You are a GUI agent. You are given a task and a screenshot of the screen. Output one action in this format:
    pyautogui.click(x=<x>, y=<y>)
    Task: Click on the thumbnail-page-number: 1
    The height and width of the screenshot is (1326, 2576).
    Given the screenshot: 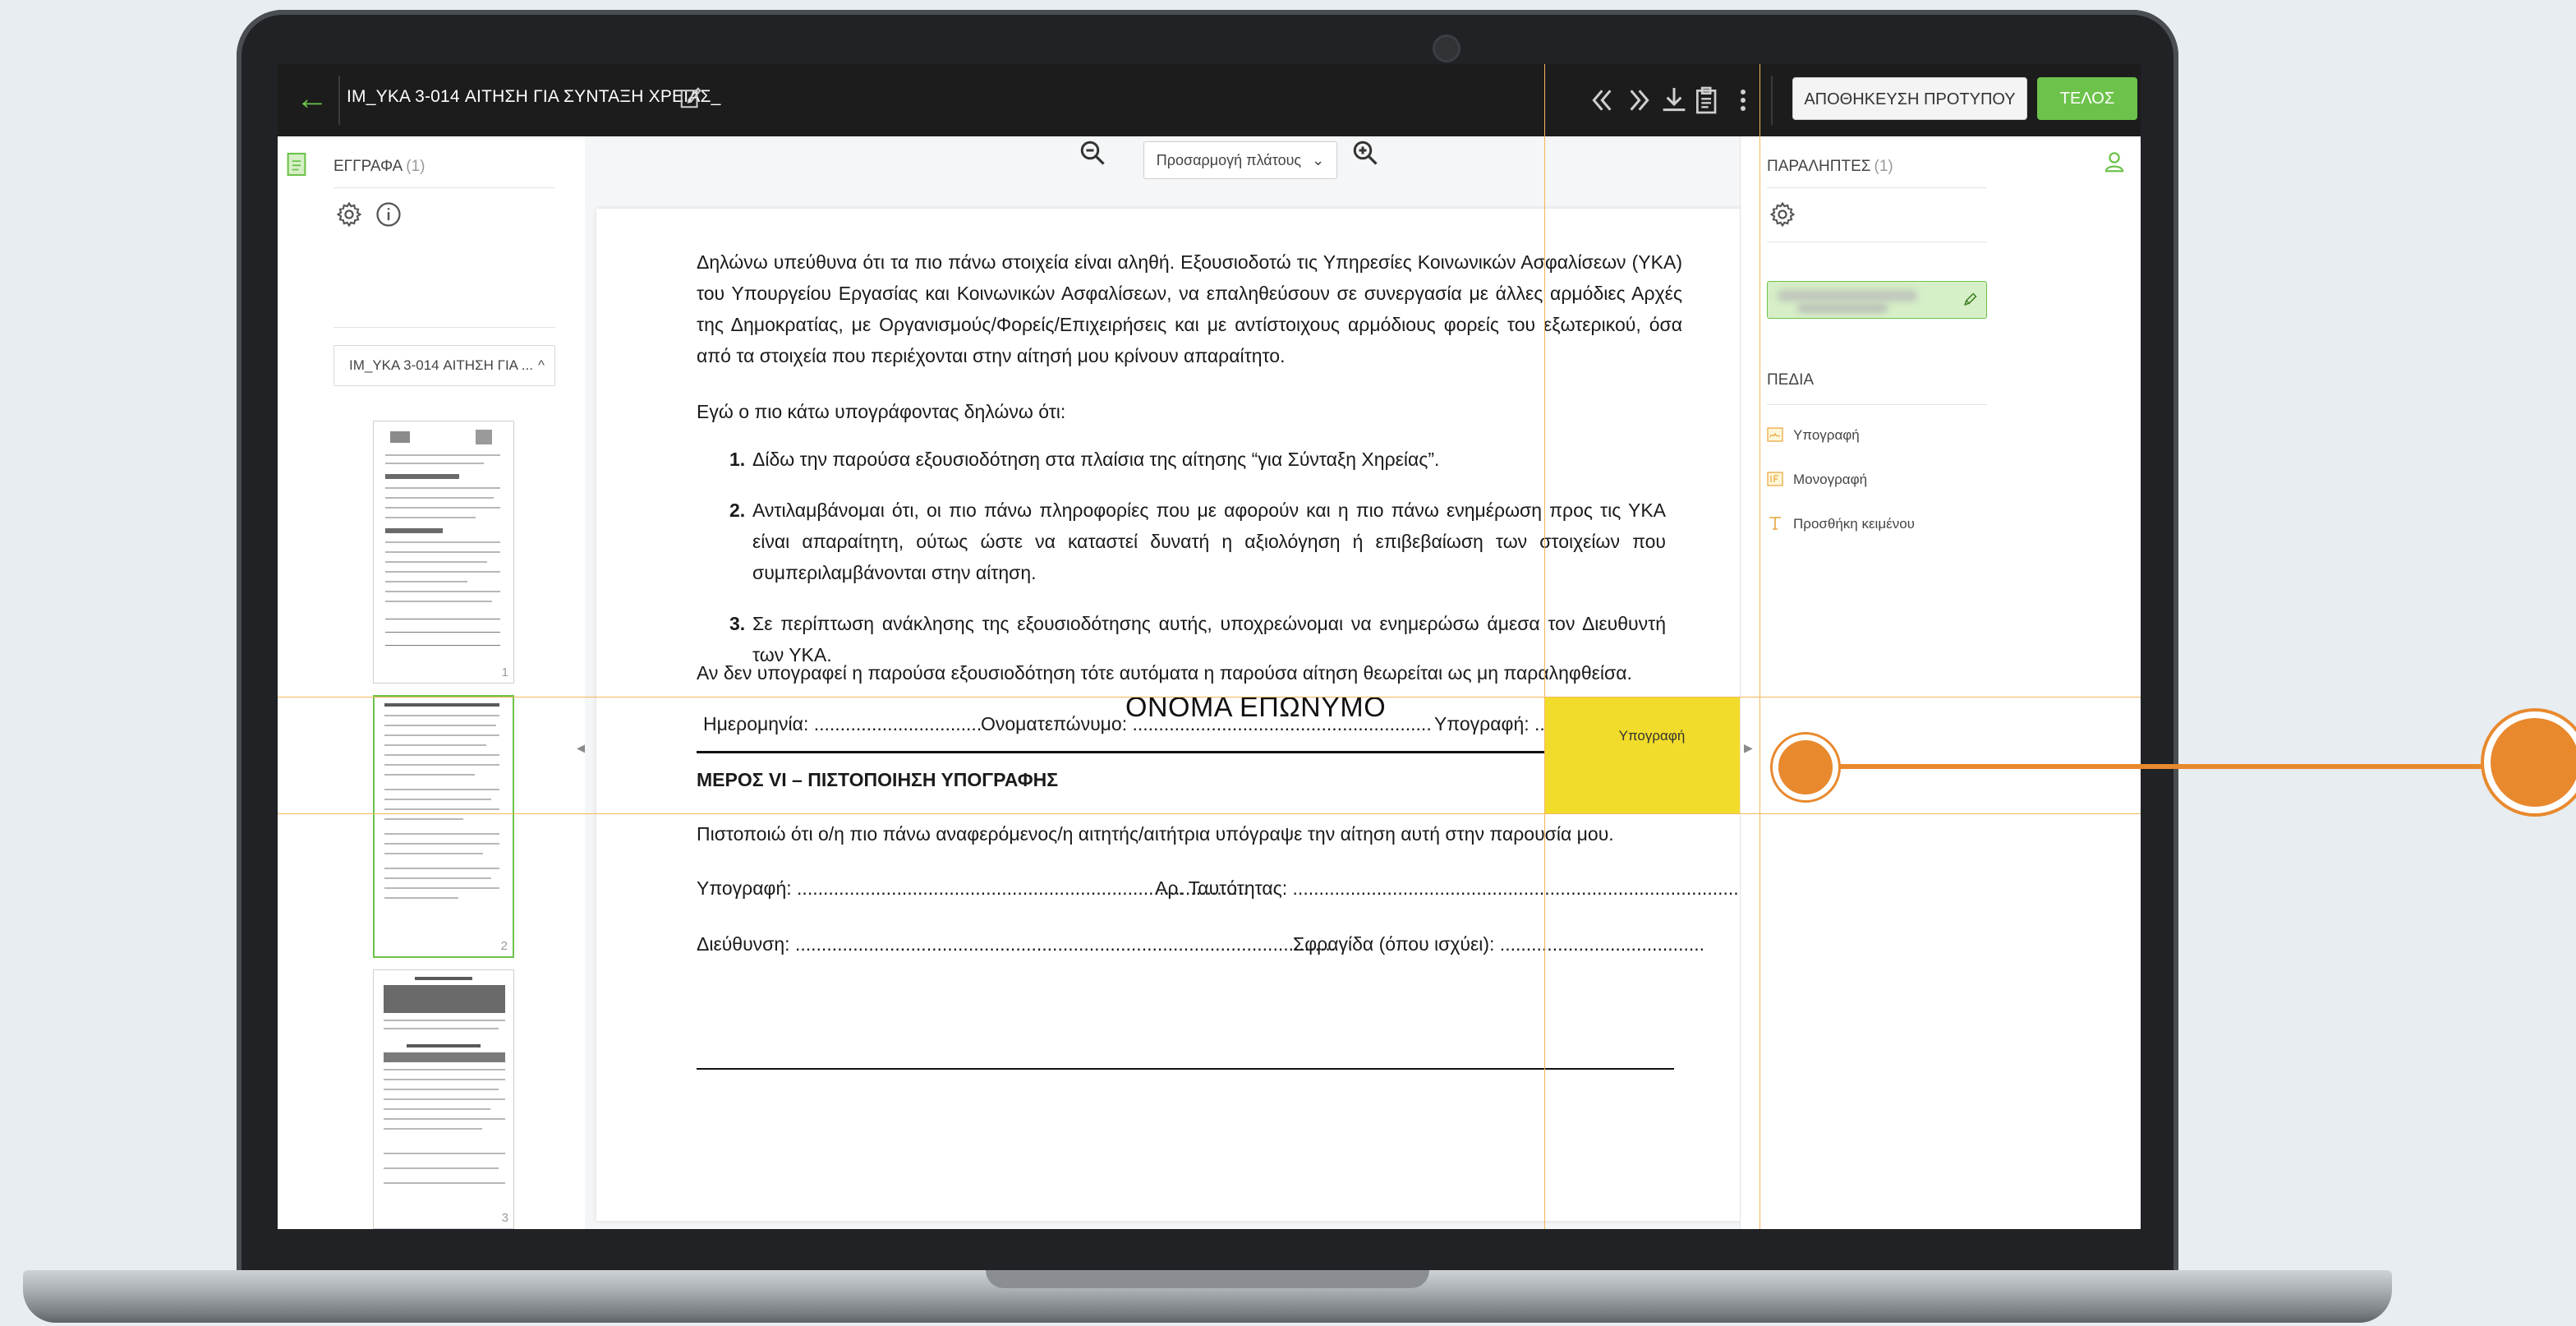 What is the action you would take?
    pyautogui.click(x=504, y=672)
    